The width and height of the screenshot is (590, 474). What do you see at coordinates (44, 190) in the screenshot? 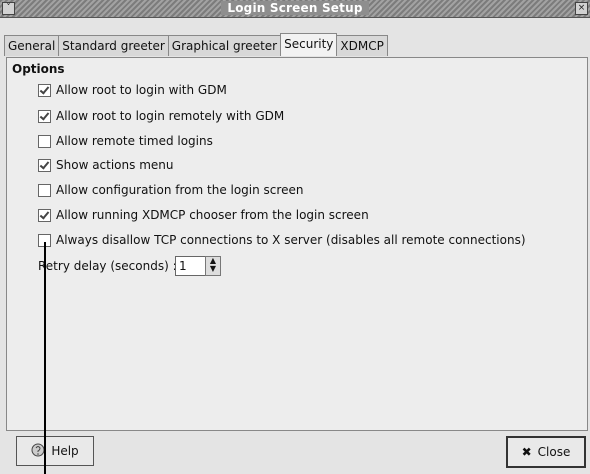
I see `checkbox-configuration-from-login` at bounding box center [44, 190].